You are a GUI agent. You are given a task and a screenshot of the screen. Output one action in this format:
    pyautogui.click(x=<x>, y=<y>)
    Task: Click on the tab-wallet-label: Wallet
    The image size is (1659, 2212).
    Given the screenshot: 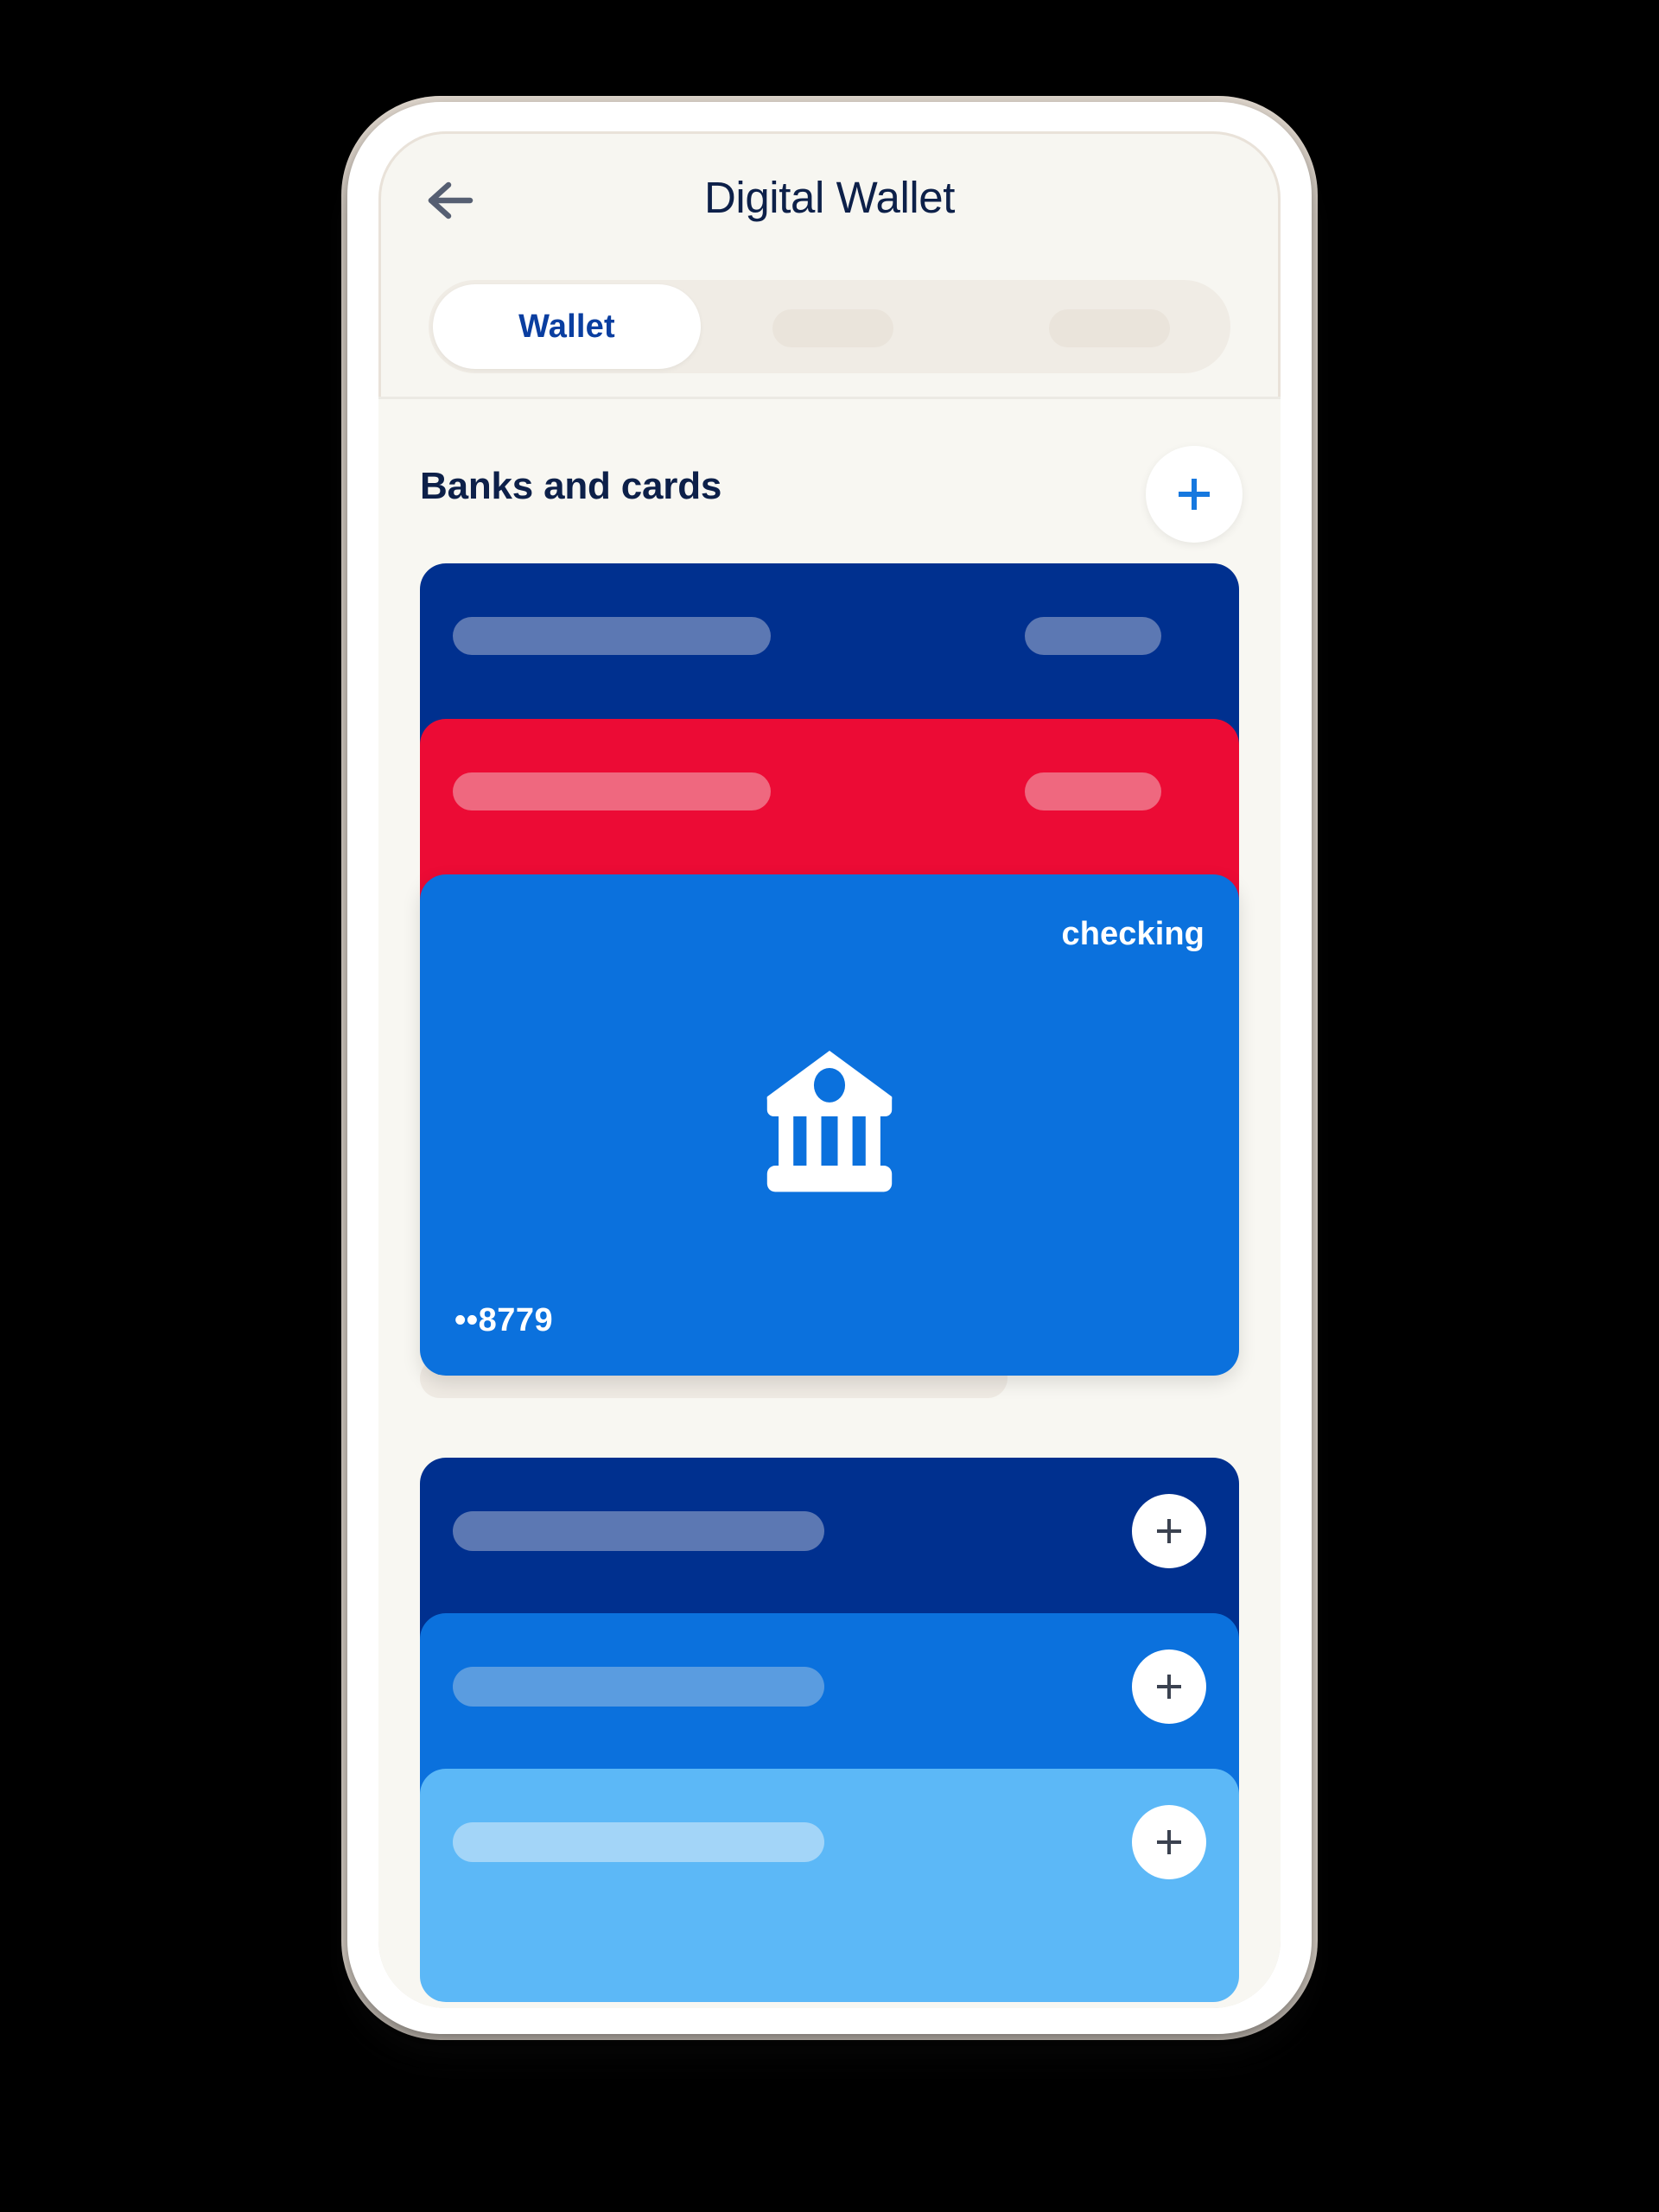 What is the action you would take?
    pyautogui.click(x=566, y=326)
    